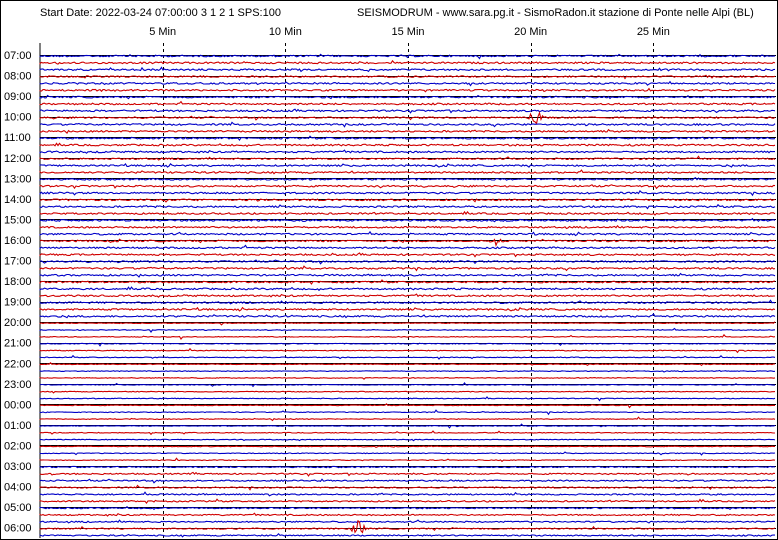  What do you see at coordinates (18, 529) in the screenshot?
I see `hour-label: 06:00` at bounding box center [18, 529].